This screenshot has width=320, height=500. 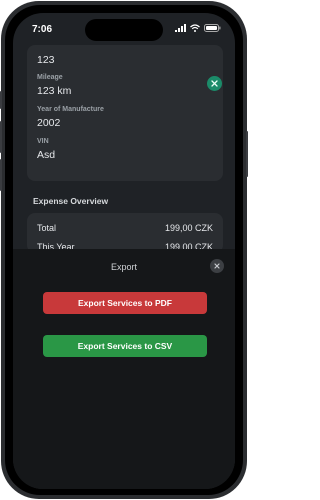 I want to click on export-csv-button: Export Services to CSV, so click(x=125, y=346).